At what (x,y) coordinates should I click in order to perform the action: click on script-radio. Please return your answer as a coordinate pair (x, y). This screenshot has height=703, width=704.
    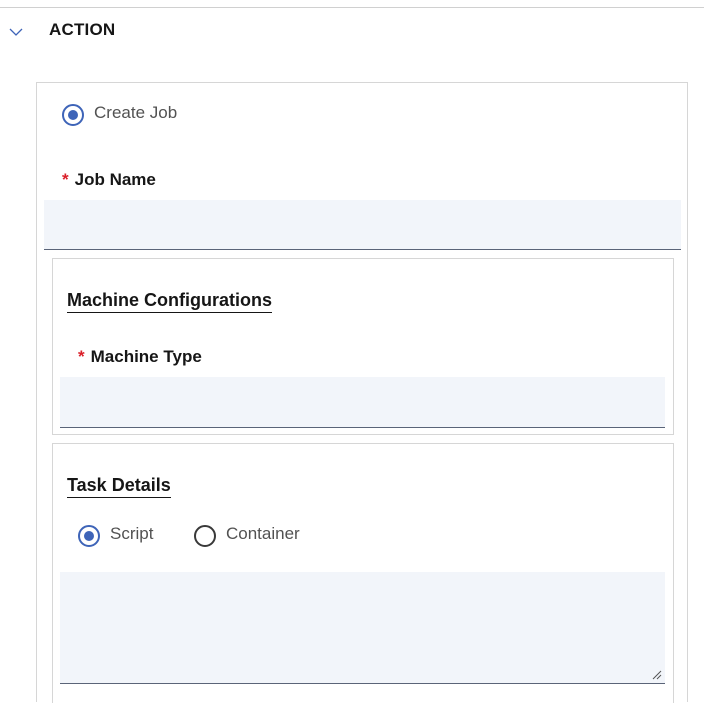
    Looking at the image, I should click on (89, 536).